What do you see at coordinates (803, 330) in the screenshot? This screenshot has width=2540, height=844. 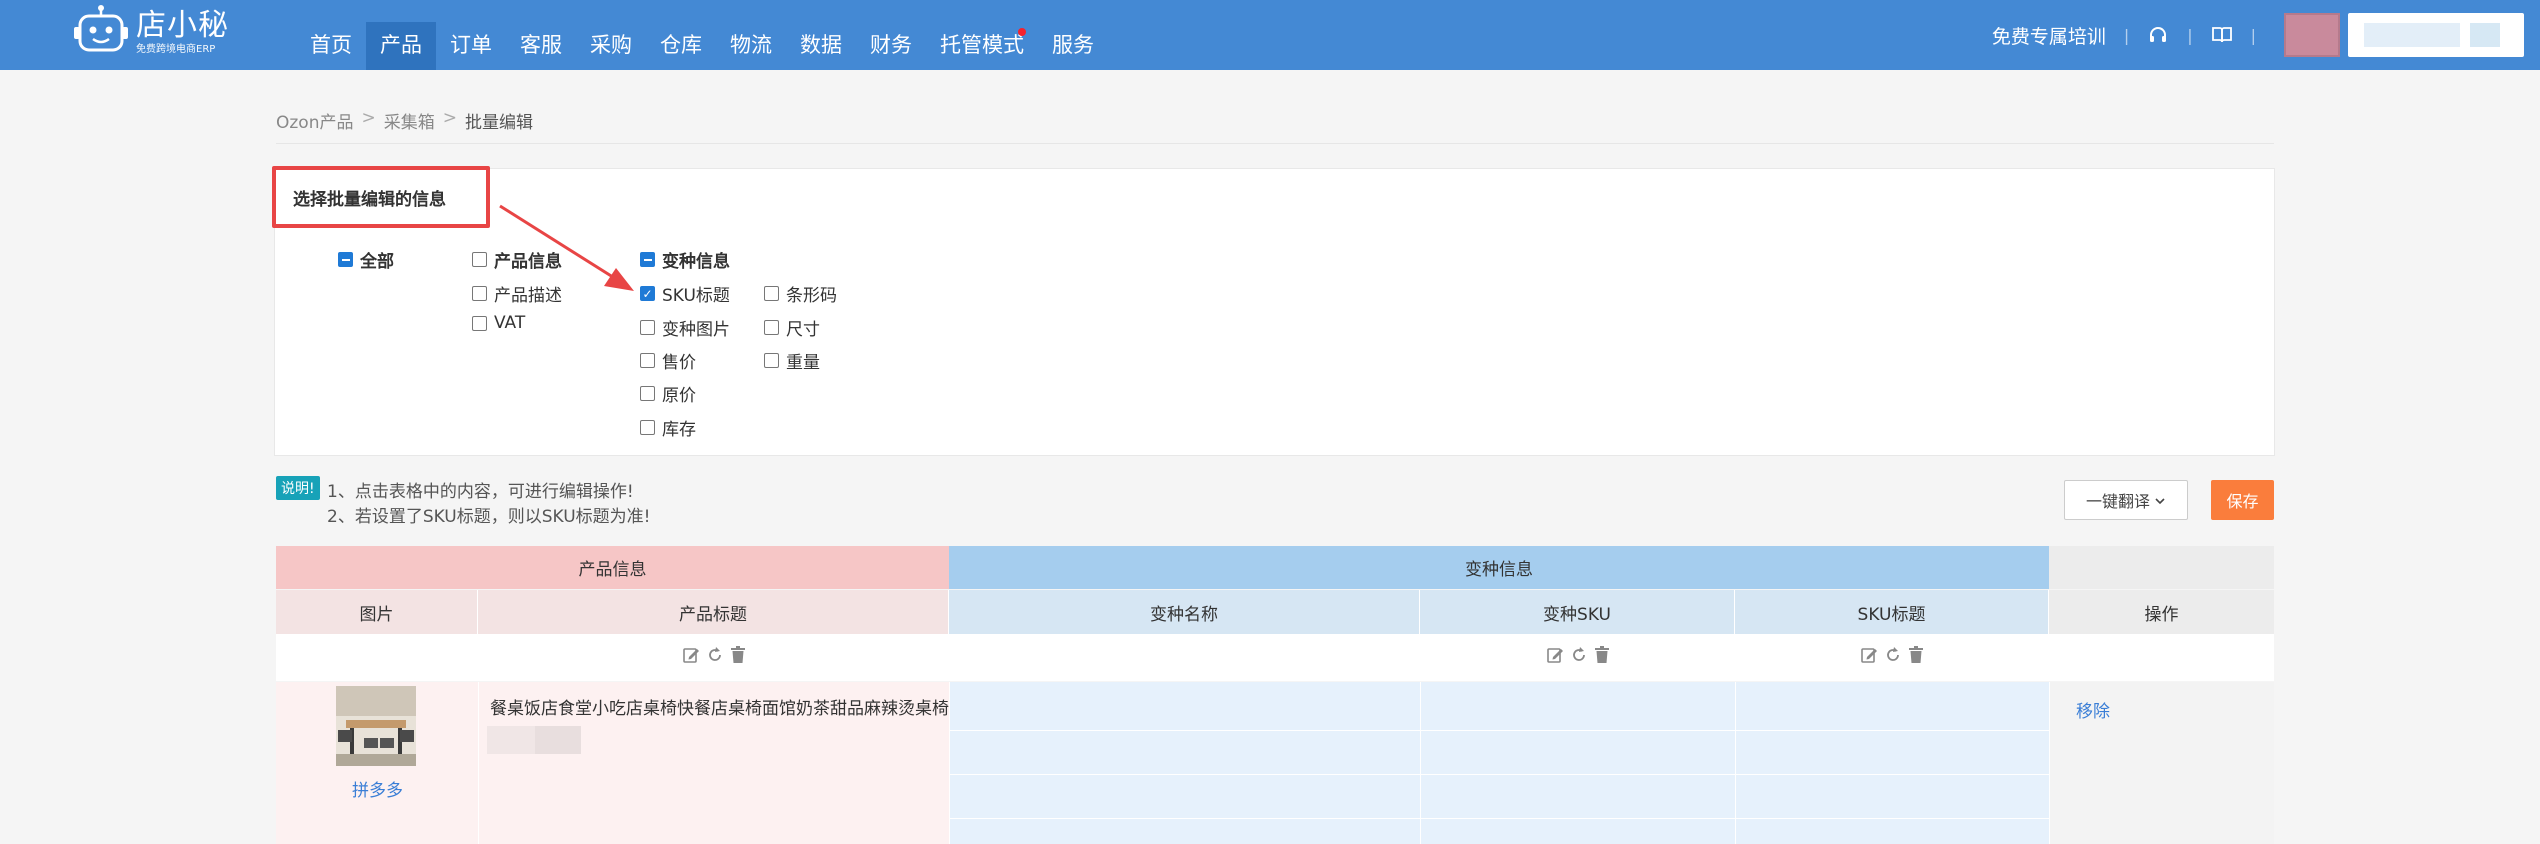 I see `checkbox-label: 尺寸` at bounding box center [803, 330].